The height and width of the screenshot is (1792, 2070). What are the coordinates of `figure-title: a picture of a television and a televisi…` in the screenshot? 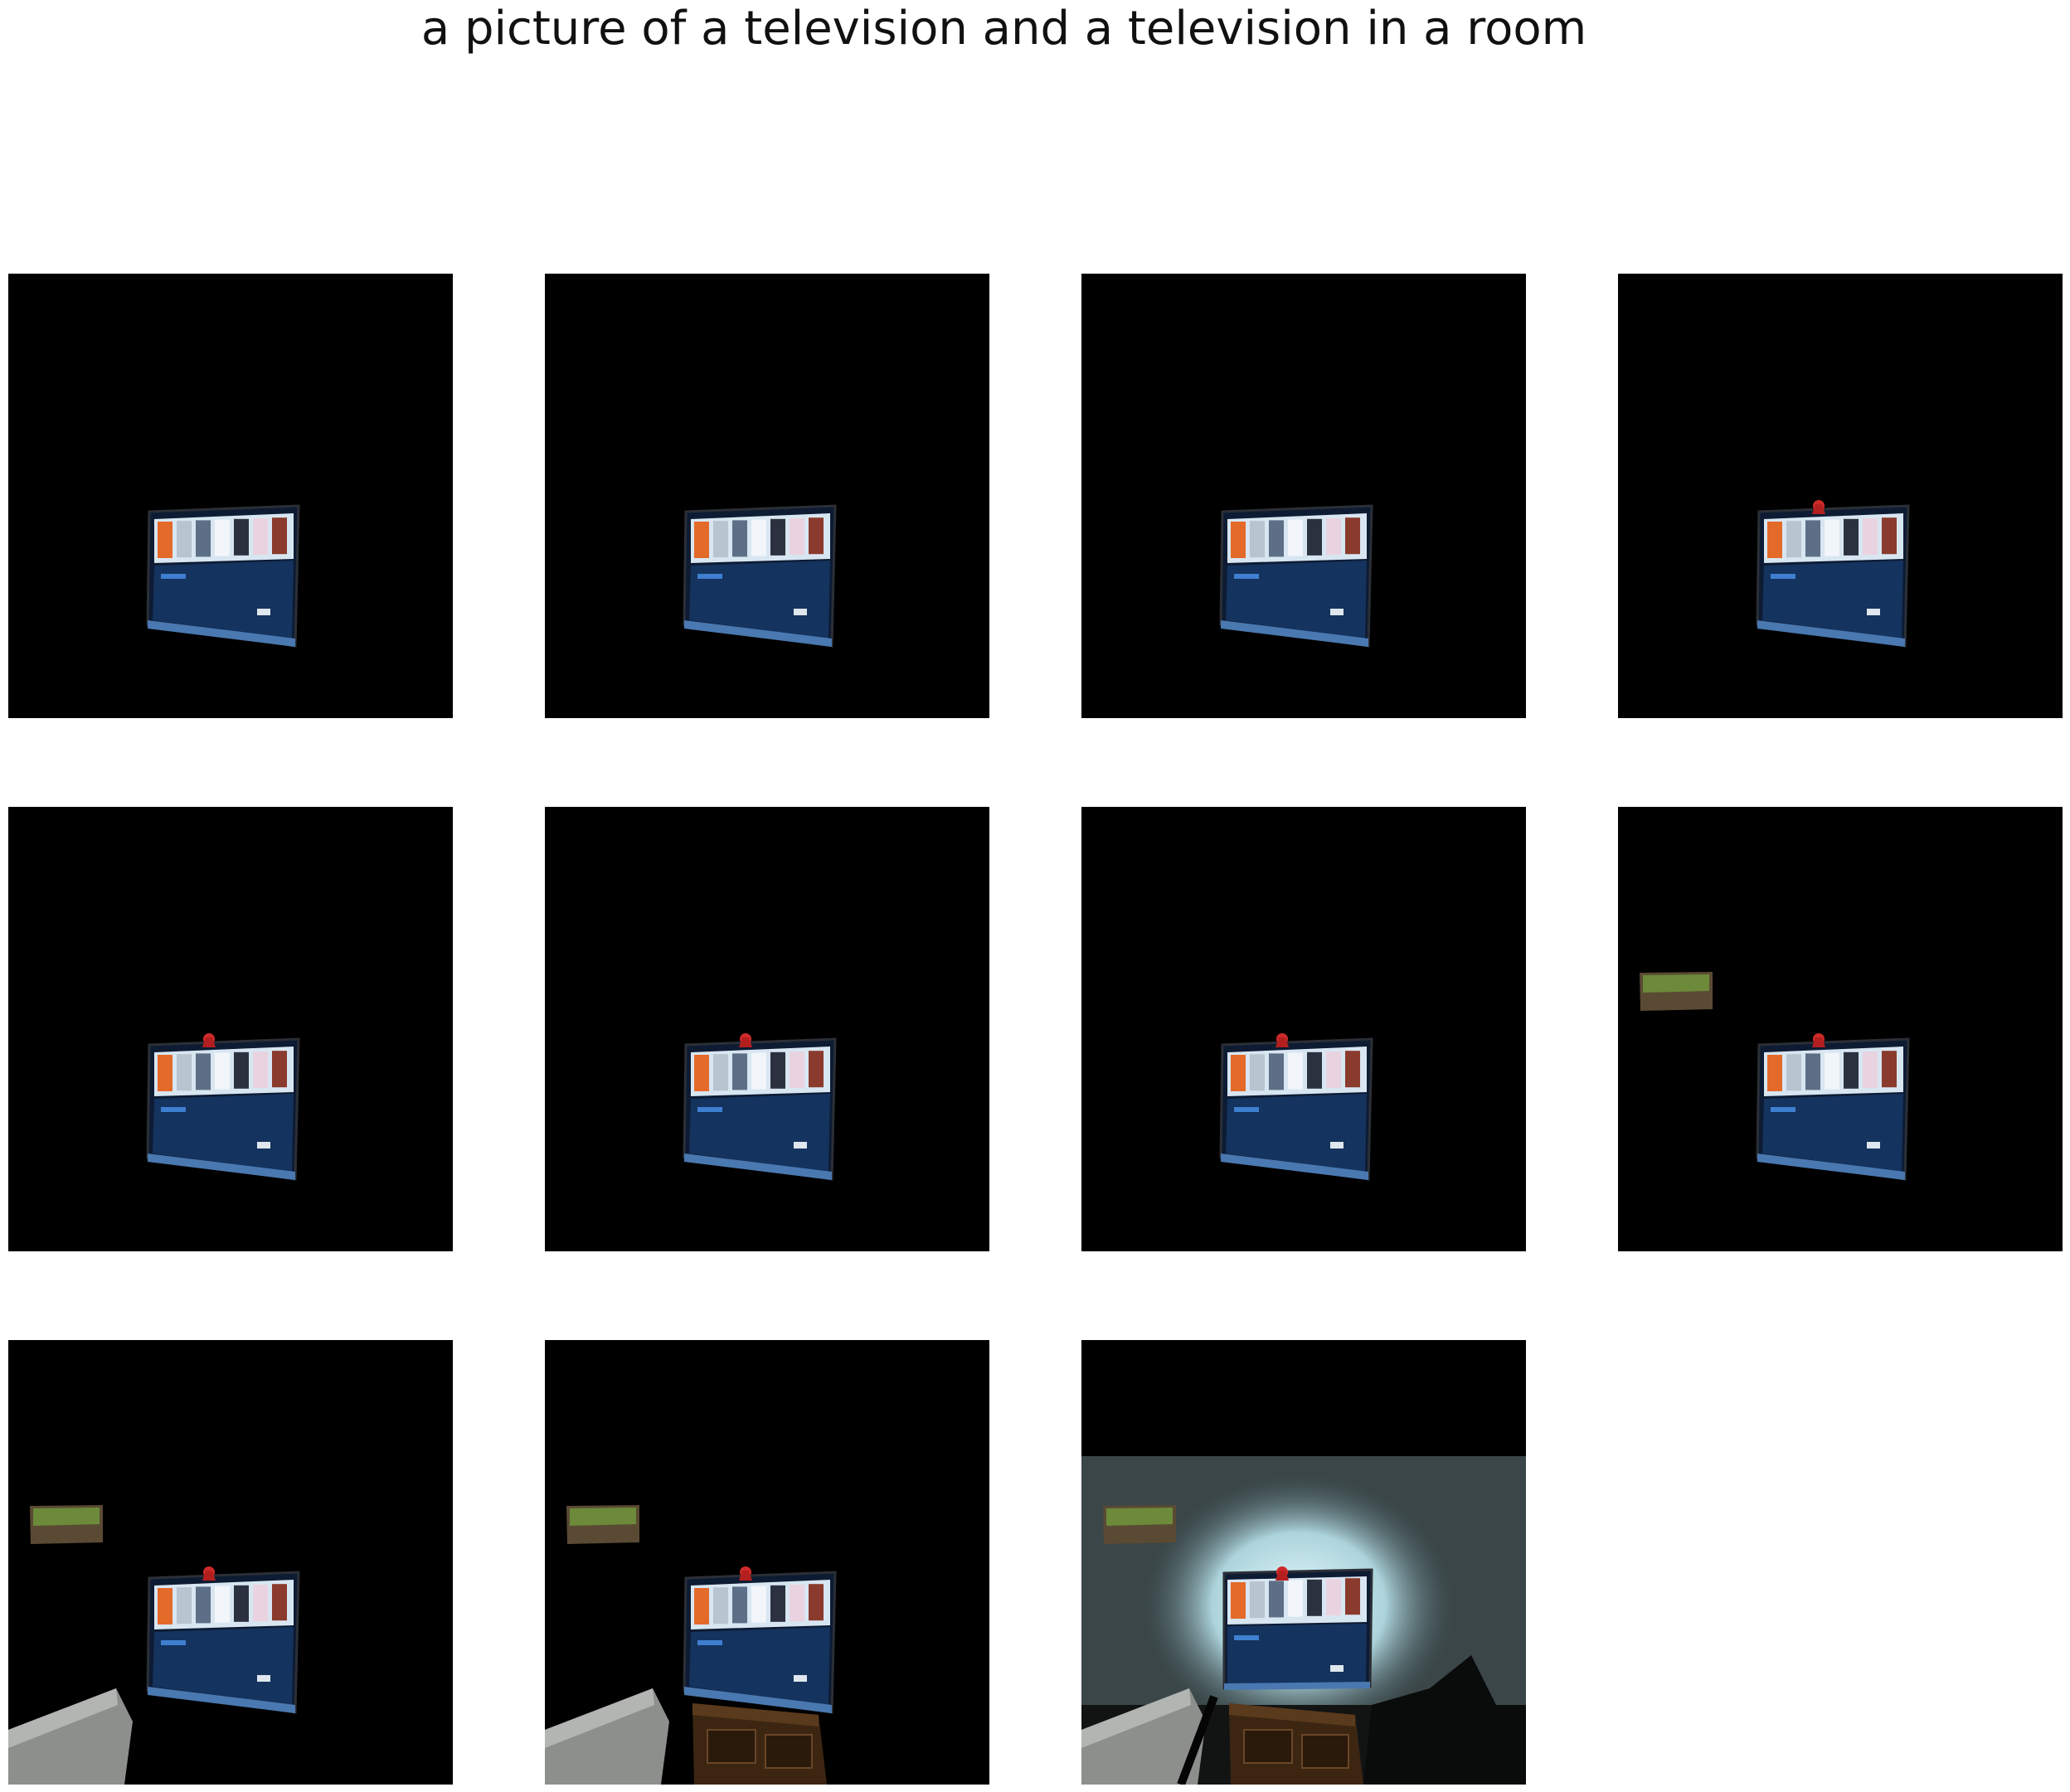 It's located at (1004, 29).